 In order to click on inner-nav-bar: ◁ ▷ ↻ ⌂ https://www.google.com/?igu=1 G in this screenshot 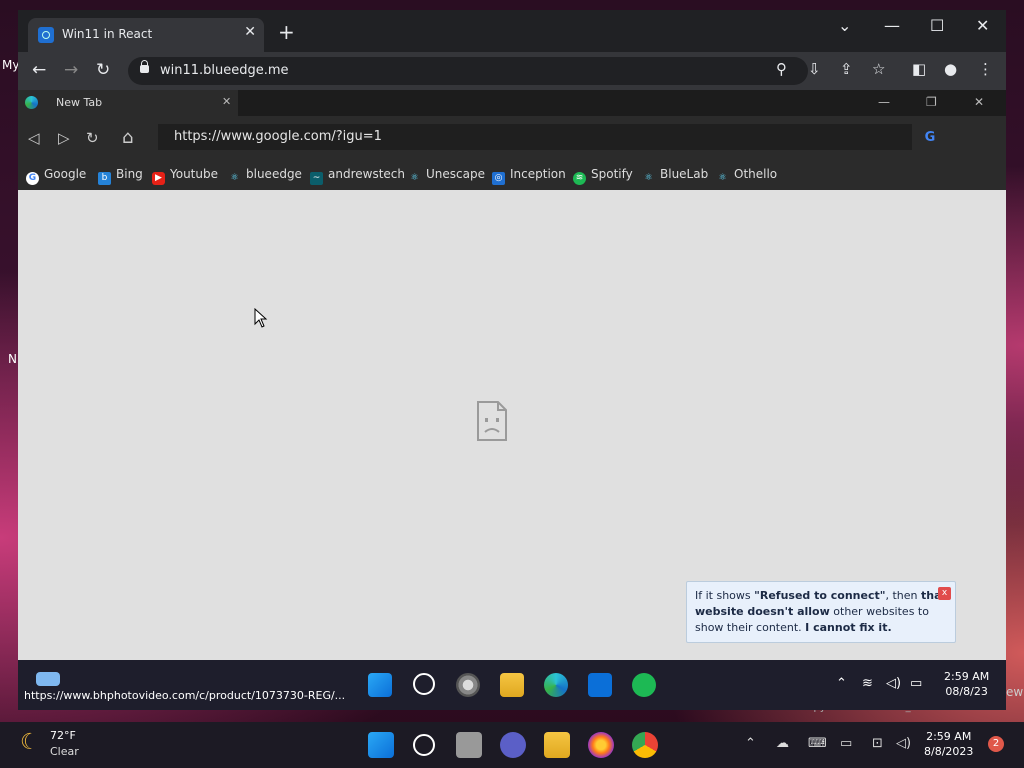, I will do `click(512, 138)`.